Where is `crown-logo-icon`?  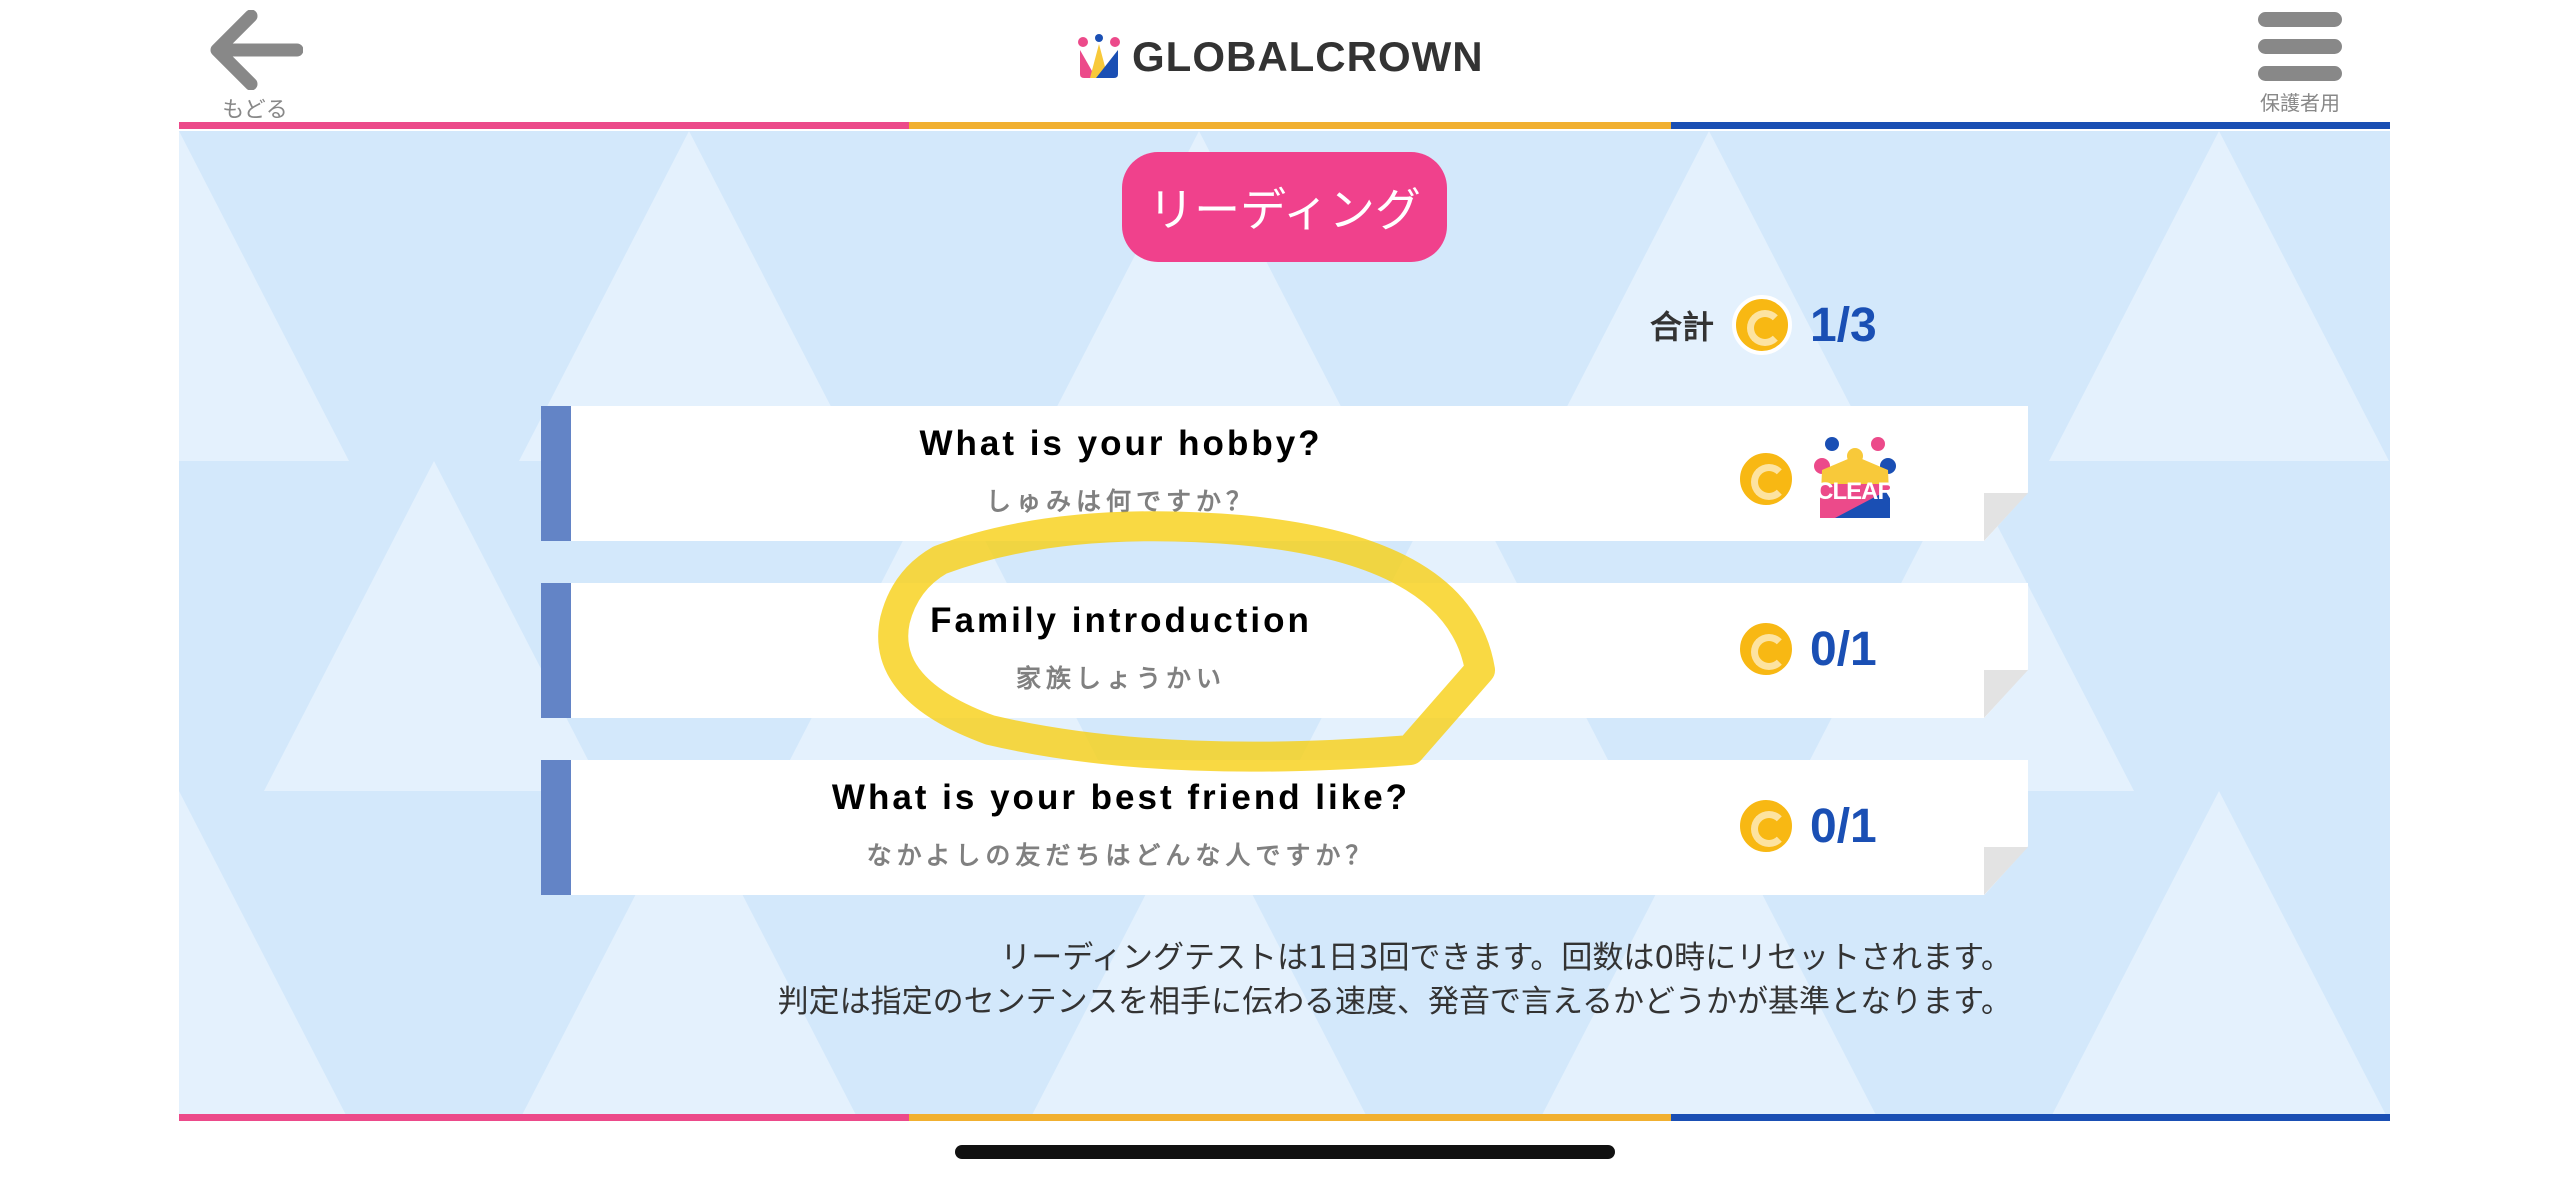 crown-logo-icon is located at coordinates (1099, 56).